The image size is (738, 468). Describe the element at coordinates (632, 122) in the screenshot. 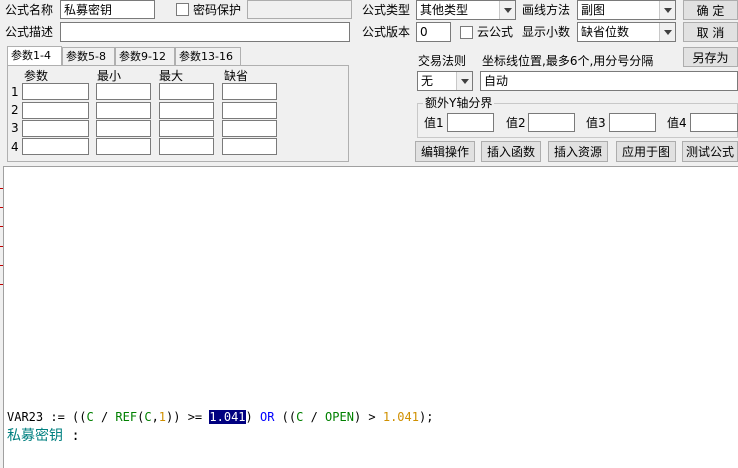

I see `y-value-3-input` at that location.